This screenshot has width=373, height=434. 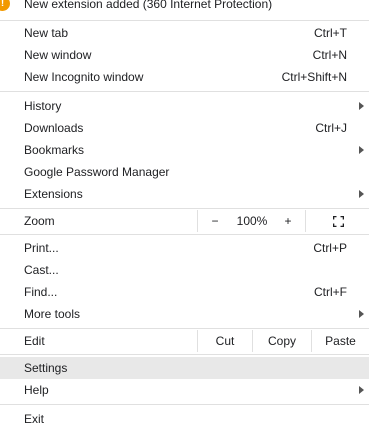 I want to click on menu-item-print: Print... Ctrl+P, so click(x=184, y=248).